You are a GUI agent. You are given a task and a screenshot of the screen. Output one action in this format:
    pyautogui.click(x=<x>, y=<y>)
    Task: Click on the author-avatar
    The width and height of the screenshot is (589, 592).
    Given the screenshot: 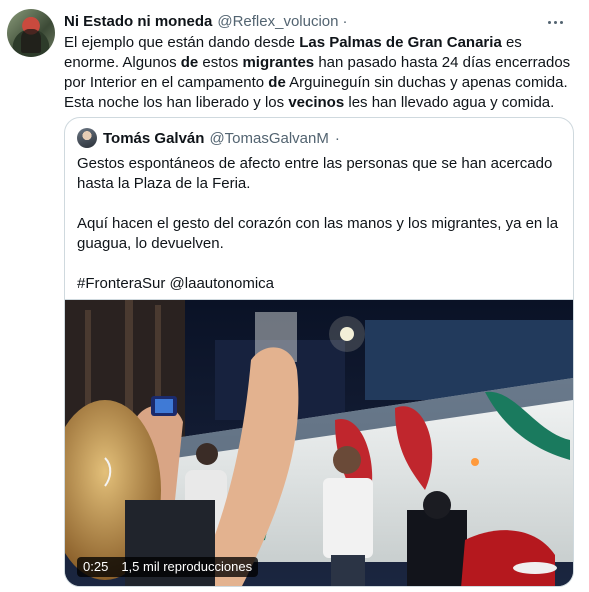 What is the action you would take?
    pyautogui.click(x=31, y=33)
    